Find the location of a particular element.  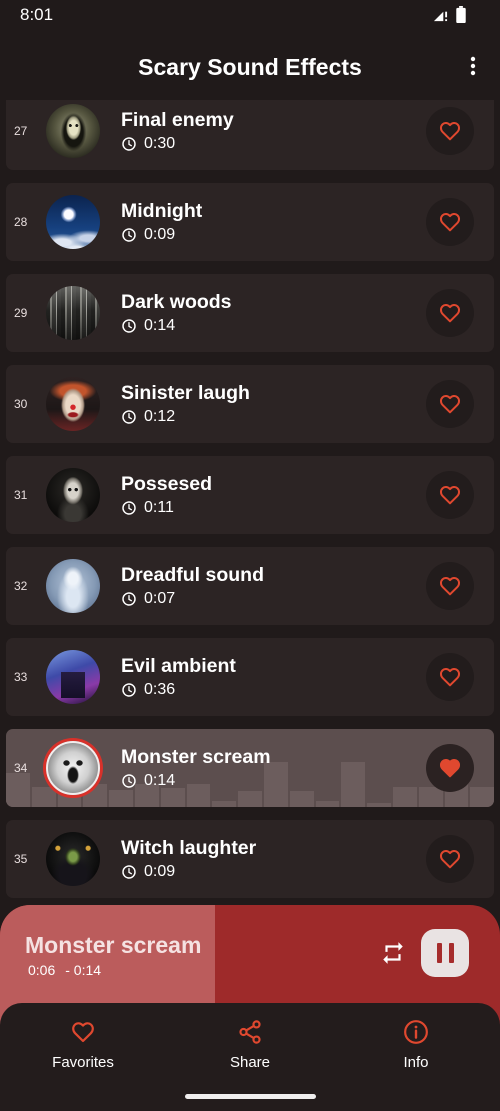

sound-info: Monster scream 0:14 is located at coordinates (196, 768).